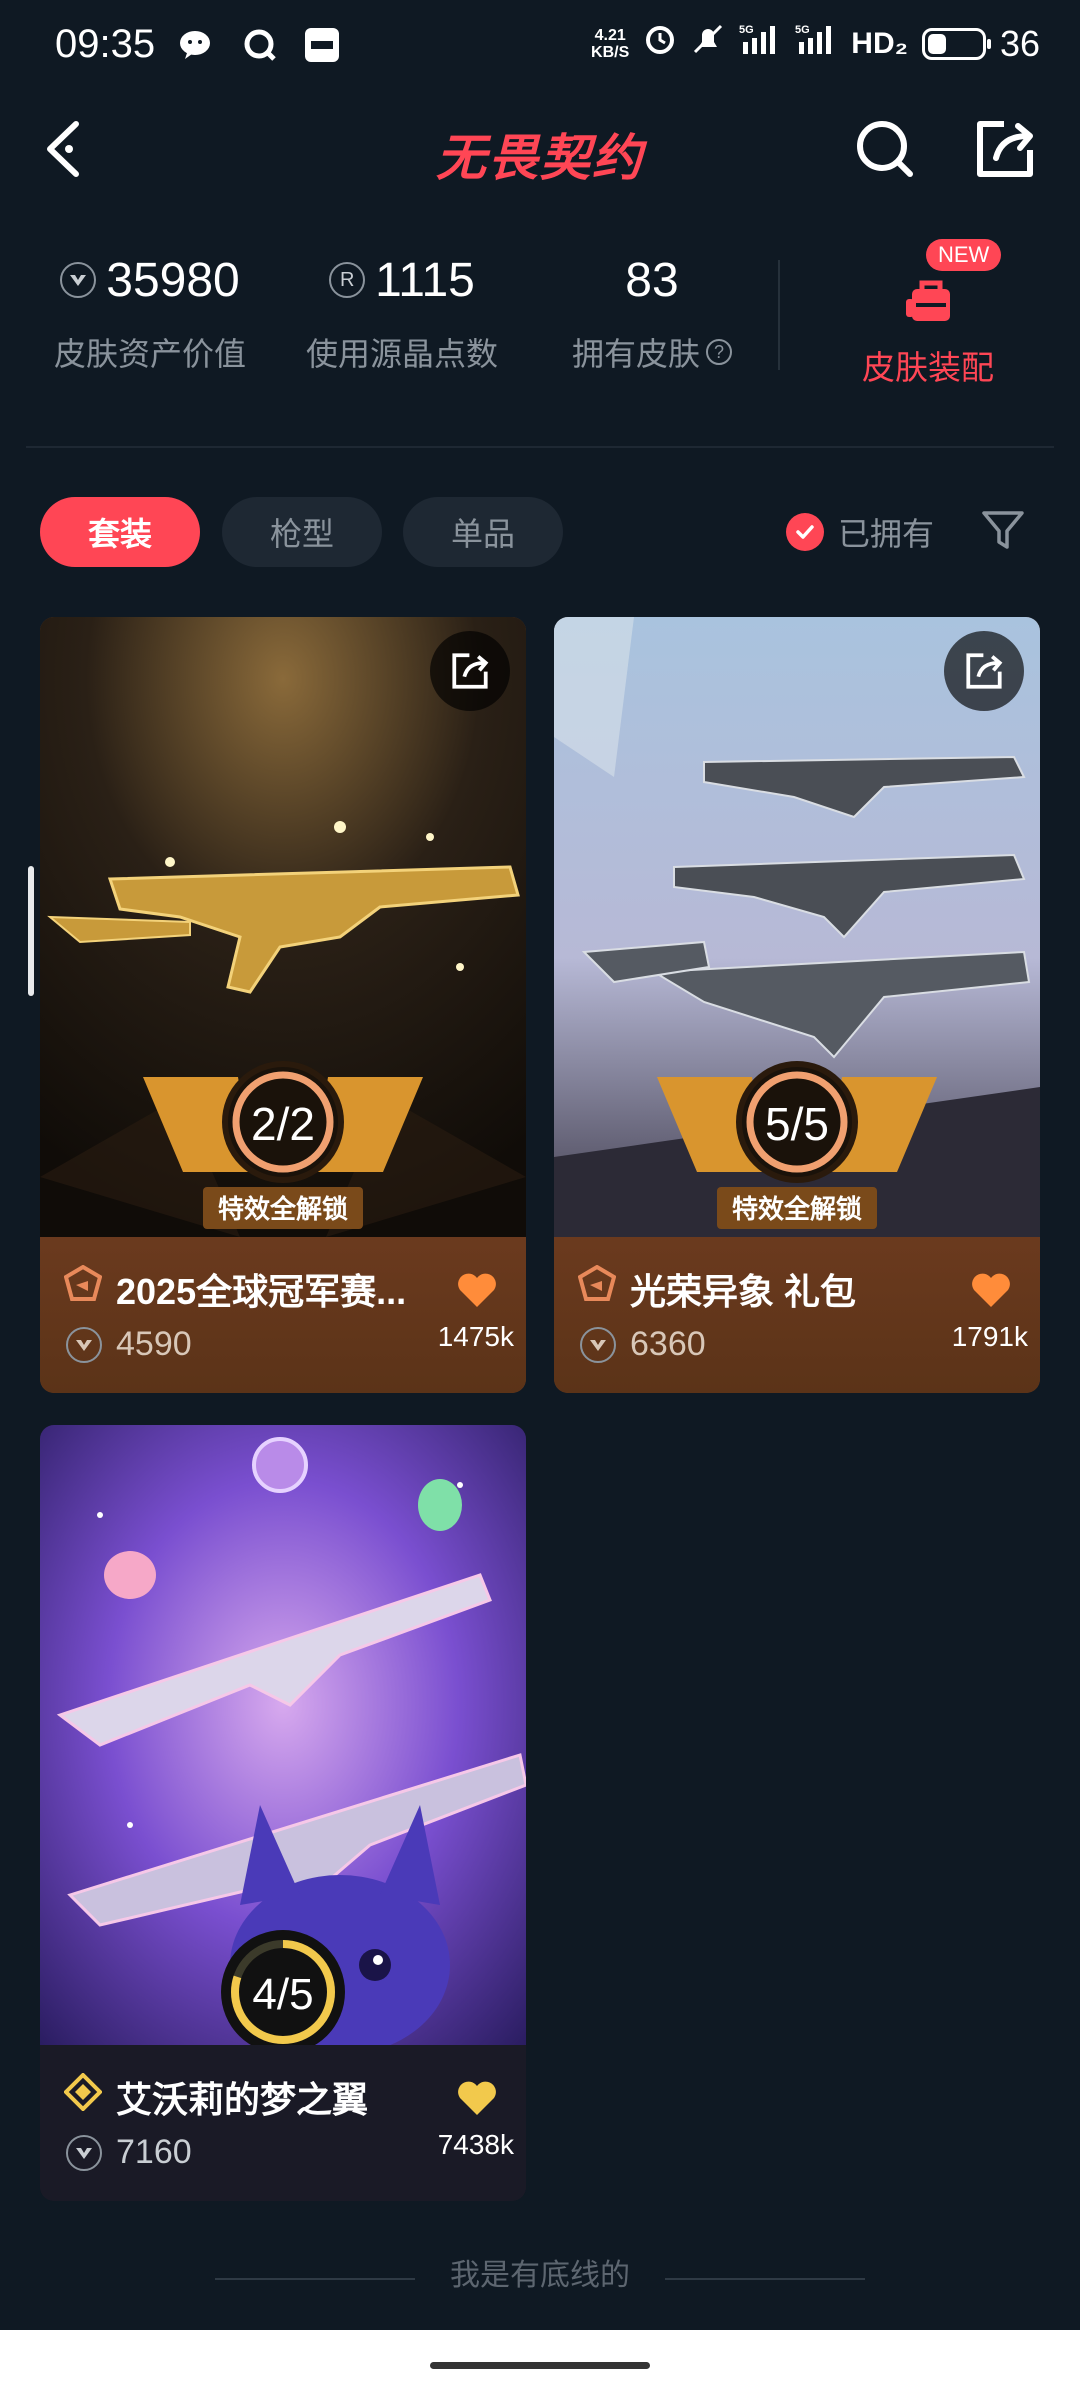  What do you see at coordinates (885, 149) in the screenshot?
I see `search-icon` at bounding box center [885, 149].